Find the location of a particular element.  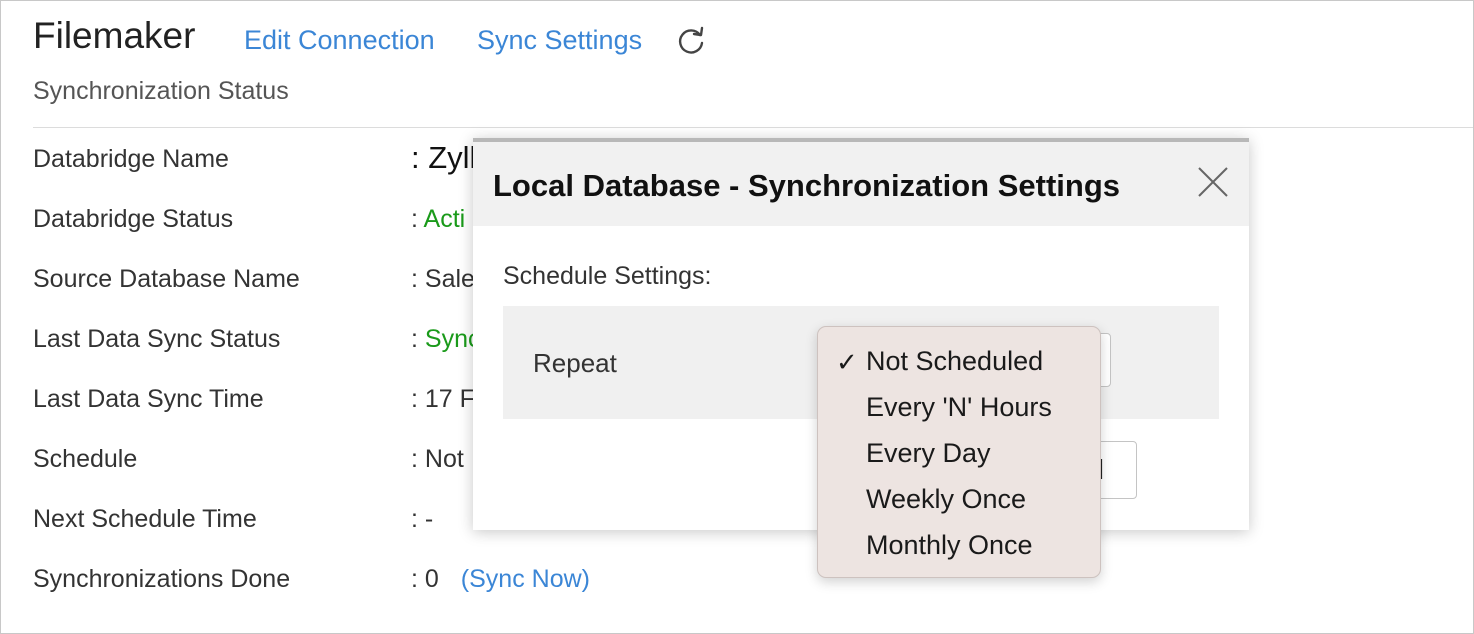

schedule-settings-label: Schedule Settings: is located at coordinates (607, 276).